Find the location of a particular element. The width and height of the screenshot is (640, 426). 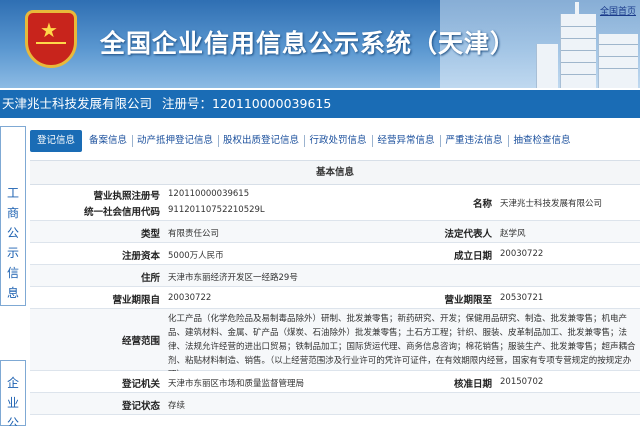

company-bar: 天津兆士科技发展有限公司 注册号：120110000039615 is located at coordinates (320, 104).